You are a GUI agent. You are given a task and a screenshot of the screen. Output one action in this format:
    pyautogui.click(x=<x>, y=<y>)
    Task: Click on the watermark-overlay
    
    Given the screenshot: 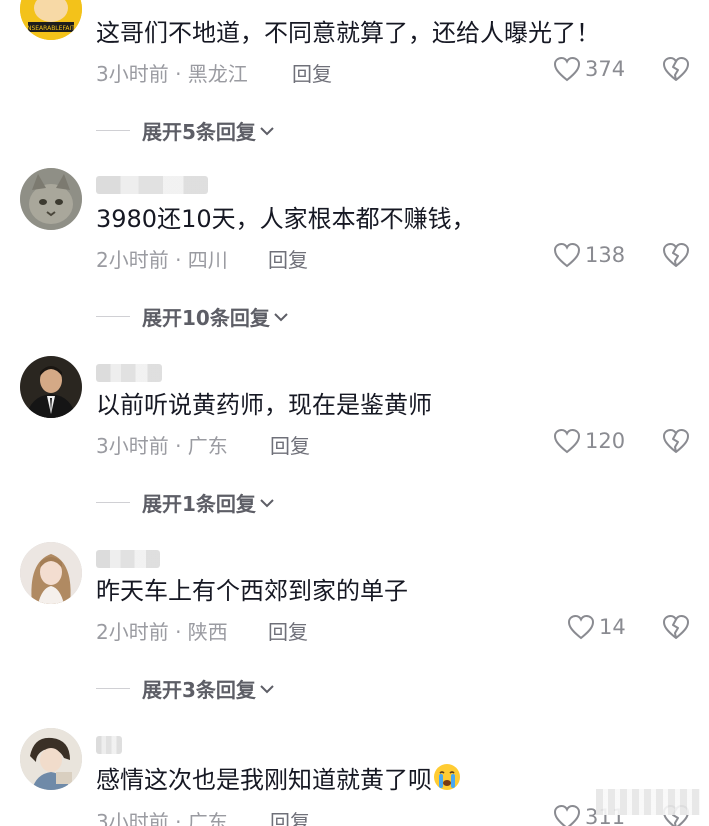 What is the action you would take?
    pyautogui.click(x=648, y=802)
    